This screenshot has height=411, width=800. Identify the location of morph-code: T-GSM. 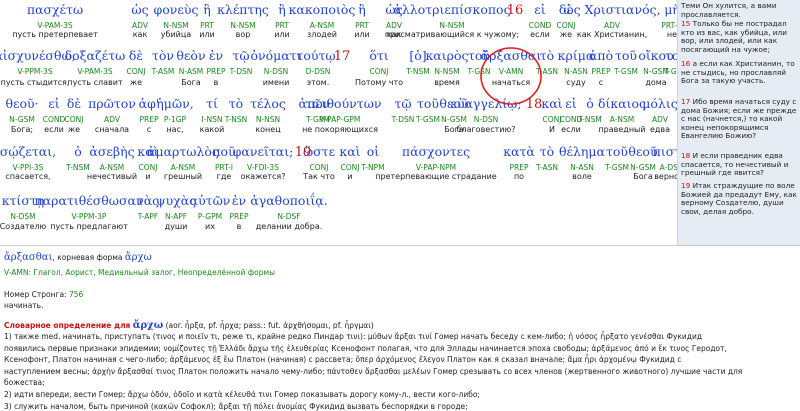
(656, 72).